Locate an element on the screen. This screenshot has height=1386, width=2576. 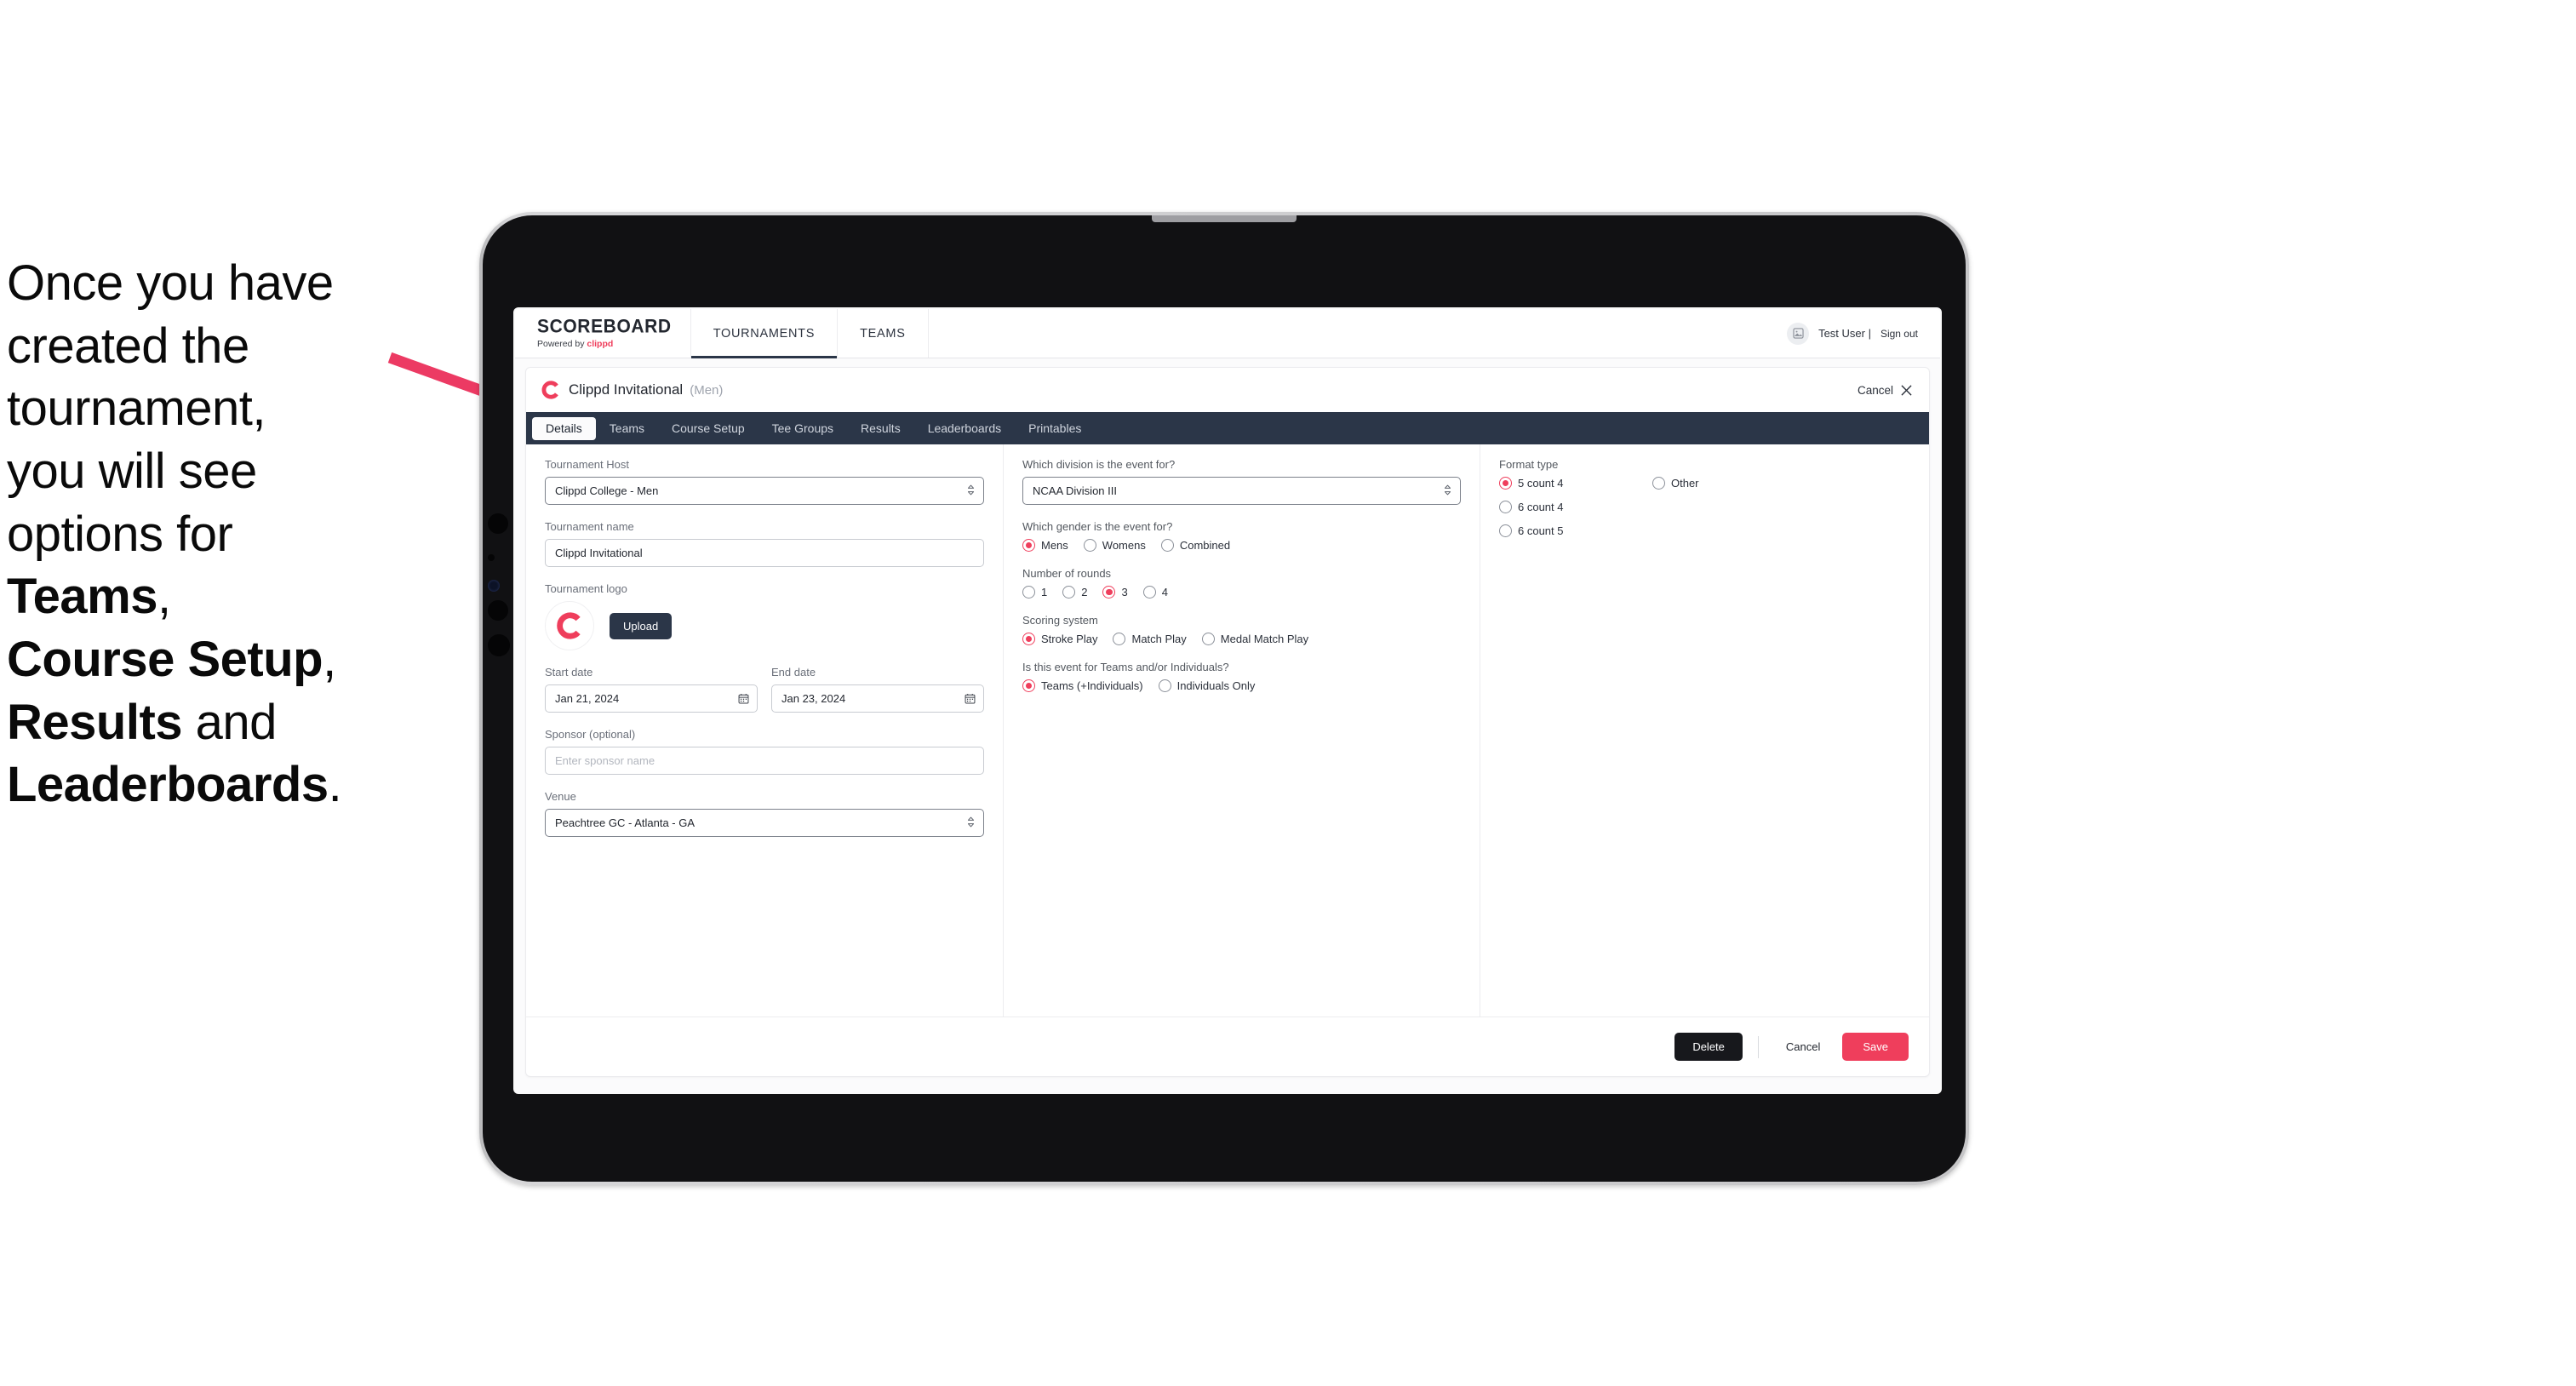
teams-individuals-option-teams: Teams (+Individuals) is located at coordinates (1082, 685).